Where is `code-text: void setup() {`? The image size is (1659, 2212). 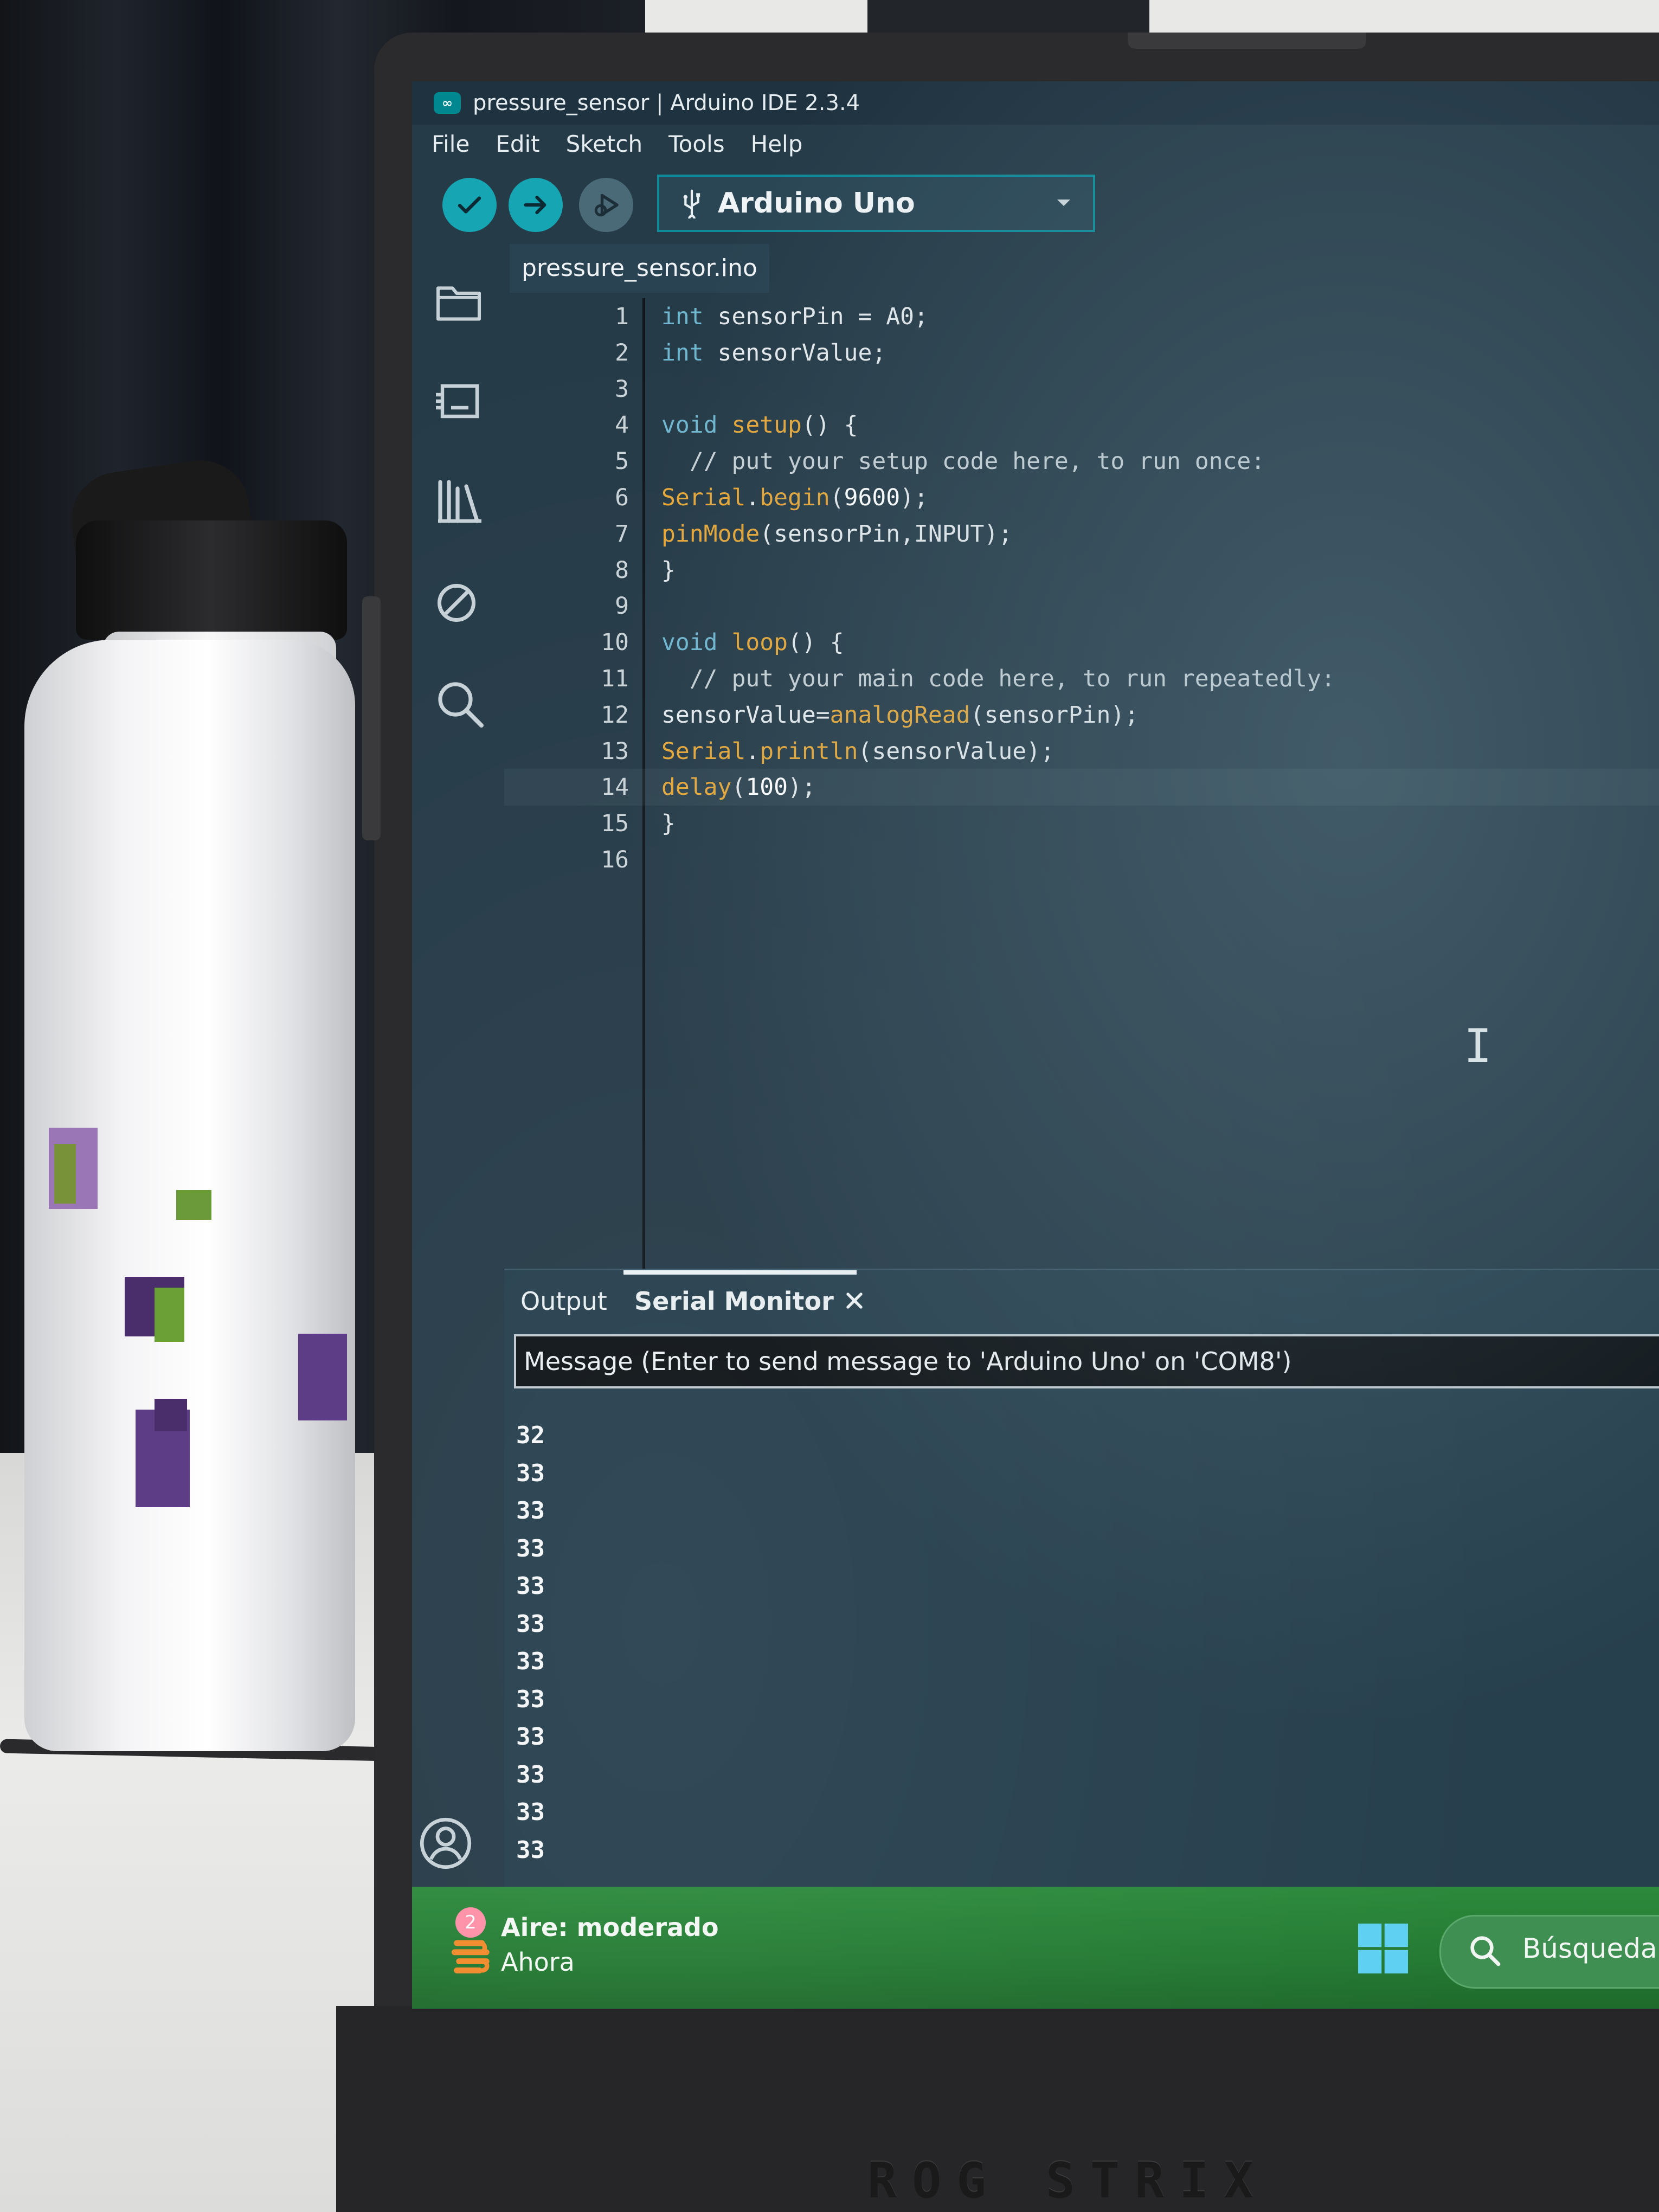 code-text: void setup() { is located at coordinates (759, 425).